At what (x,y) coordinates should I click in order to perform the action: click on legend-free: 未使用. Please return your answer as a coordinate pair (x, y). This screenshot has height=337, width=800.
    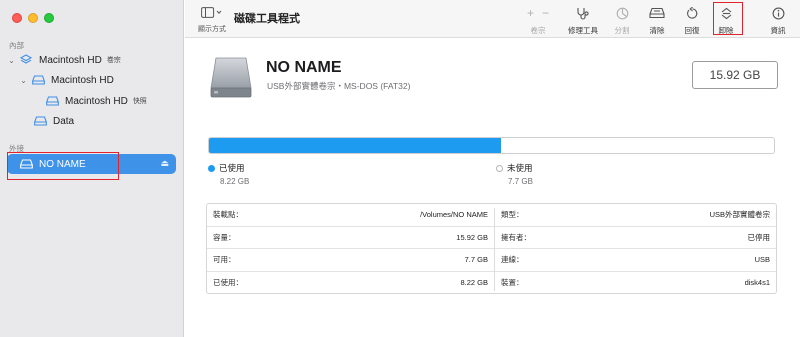
    Looking at the image, I should click on (514, 168).